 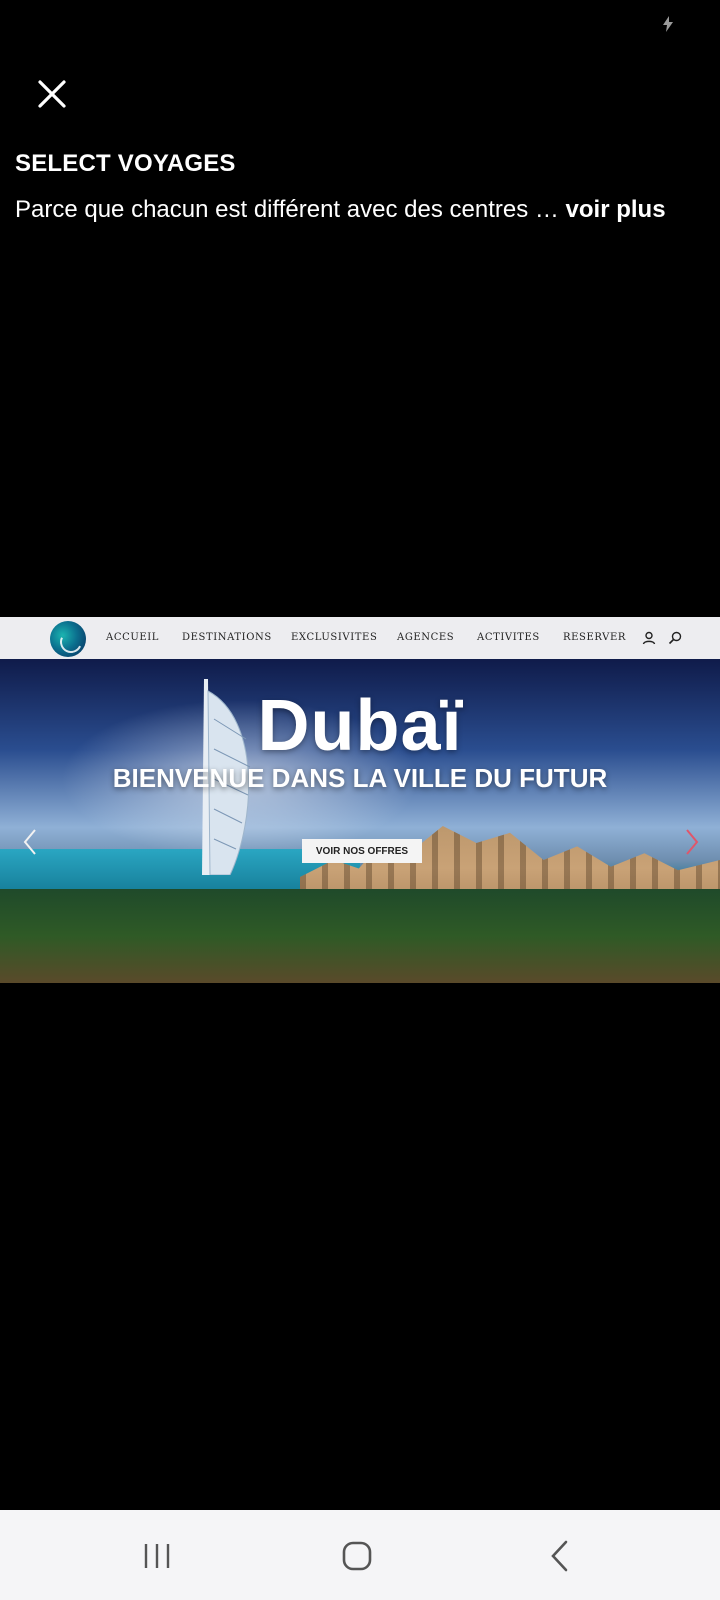 I want to click on system-nav-bar, so click(x=360, y=1555).